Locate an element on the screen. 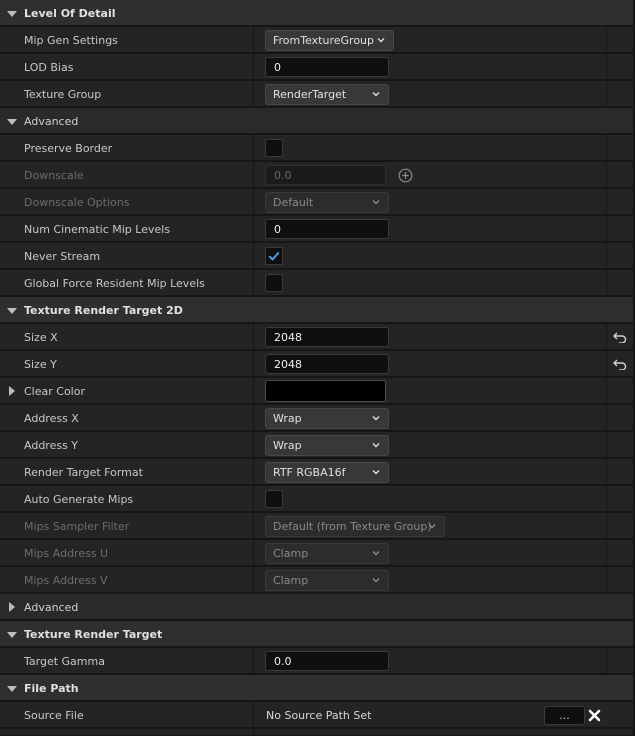 The image size is (635, 736). preserve-border-checkbox is located at coordinates (274, 148).